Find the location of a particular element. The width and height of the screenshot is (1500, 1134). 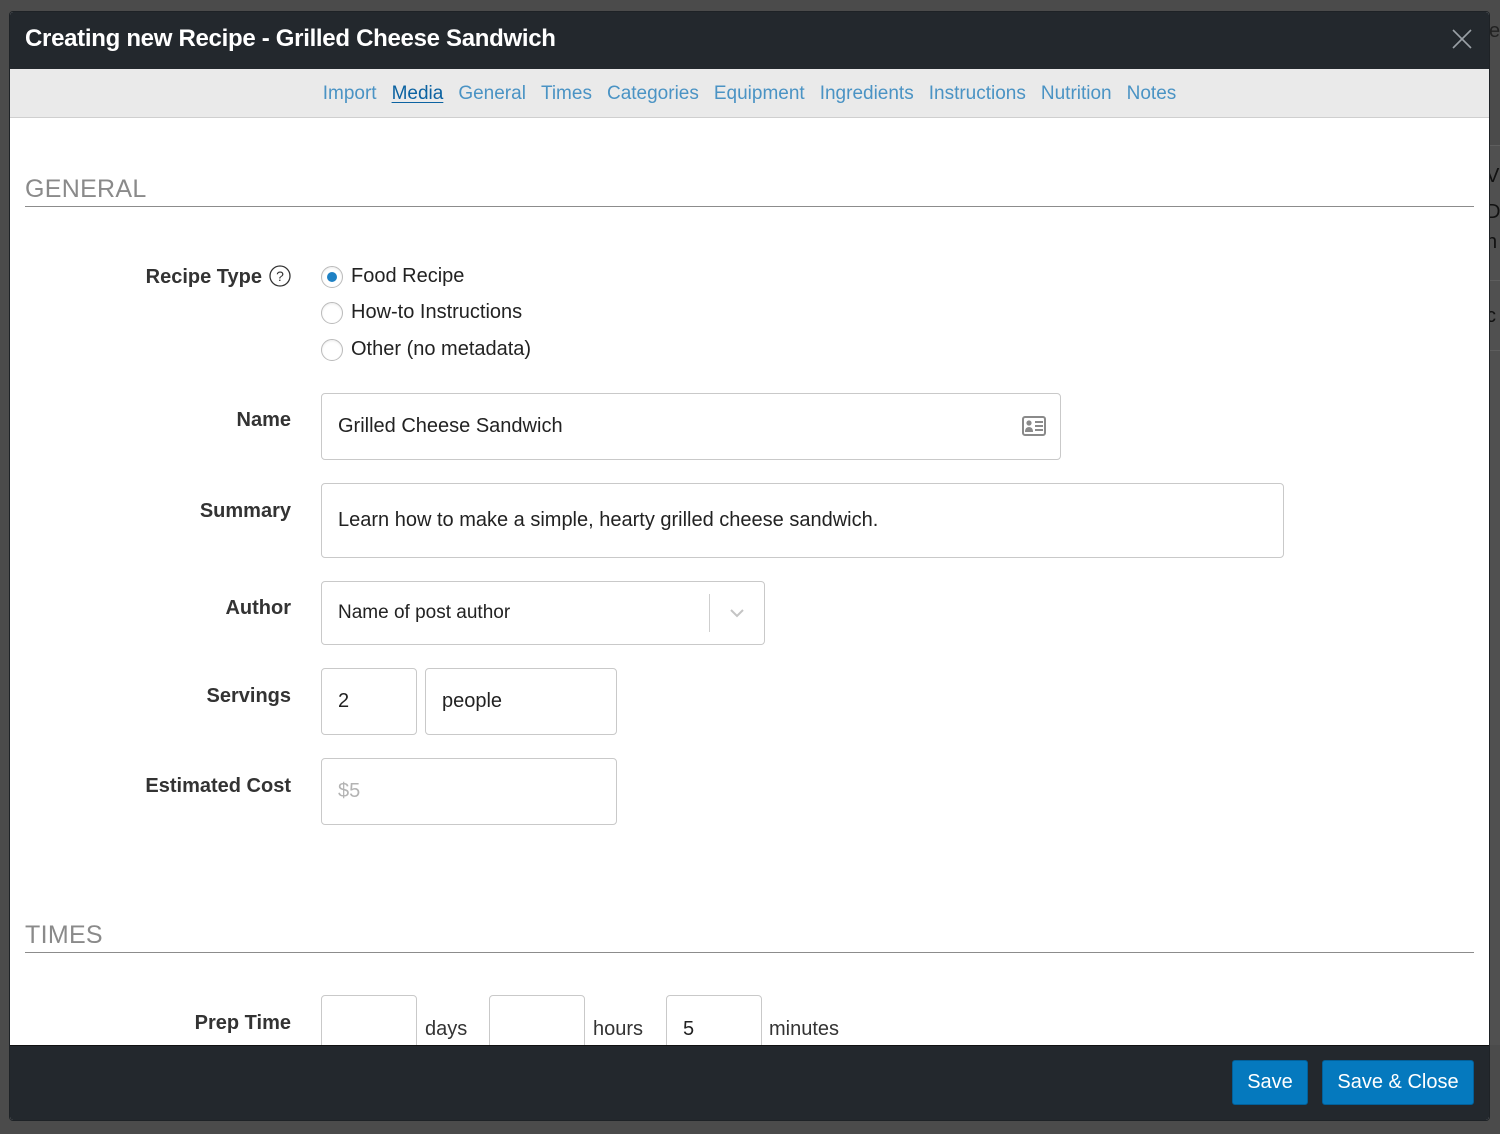

nav-link-notes: Notes is located at coordinates (1151, 93).